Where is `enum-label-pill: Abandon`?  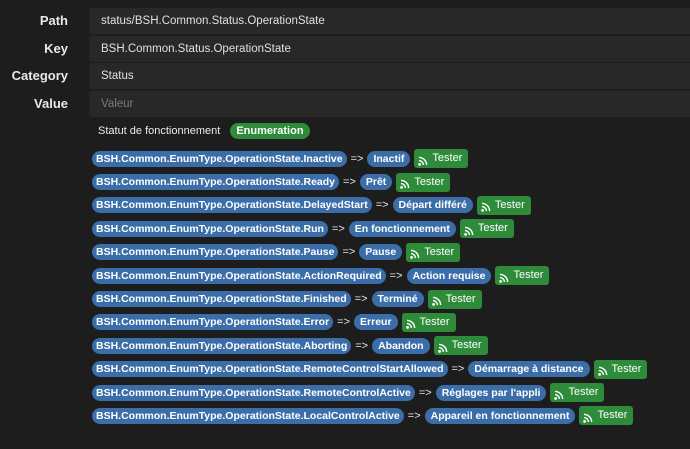 enum-label-pill: Abandon is located at coordinates (401, 345).